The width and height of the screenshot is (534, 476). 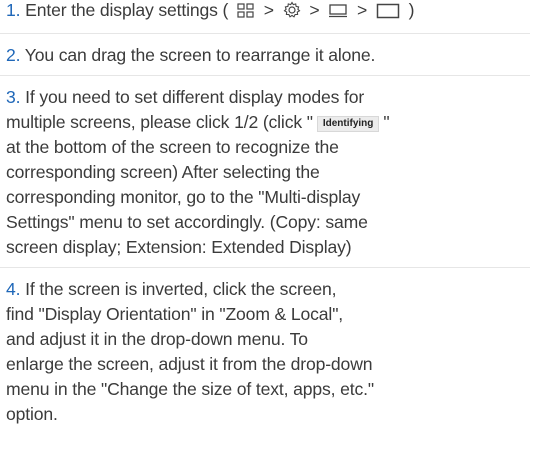 I want to click on monitor-icon, so click(x=388, y=13).